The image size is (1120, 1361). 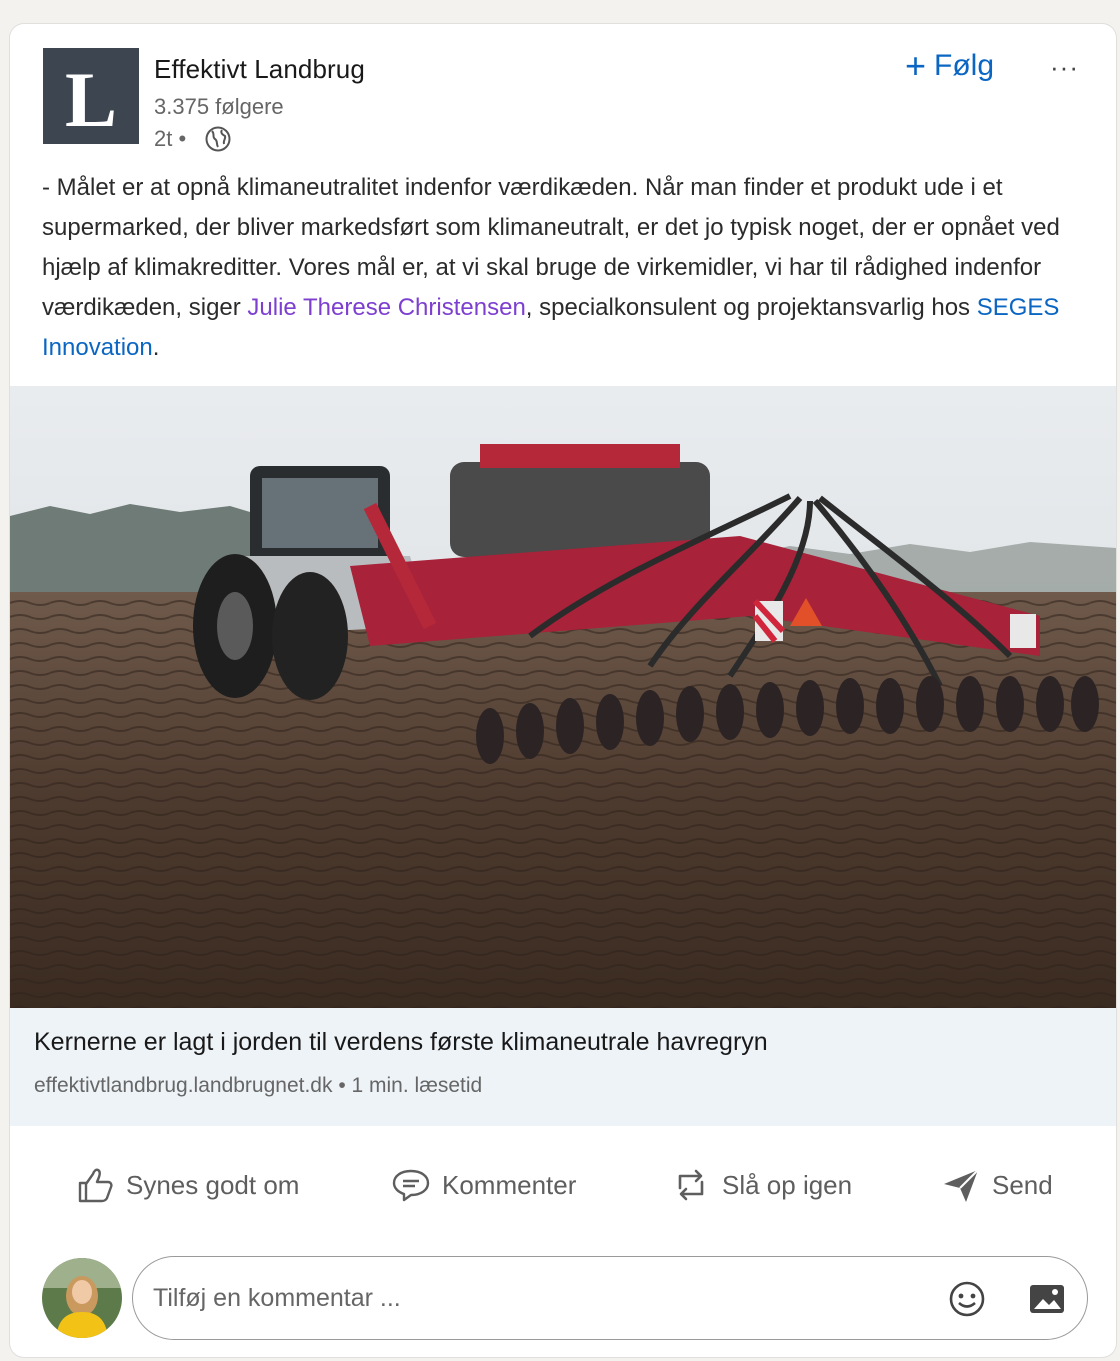 What do you see at coordinates (961, 1185) in the screenshot?
I see `send-icon` at bounding box center [961, 1185].